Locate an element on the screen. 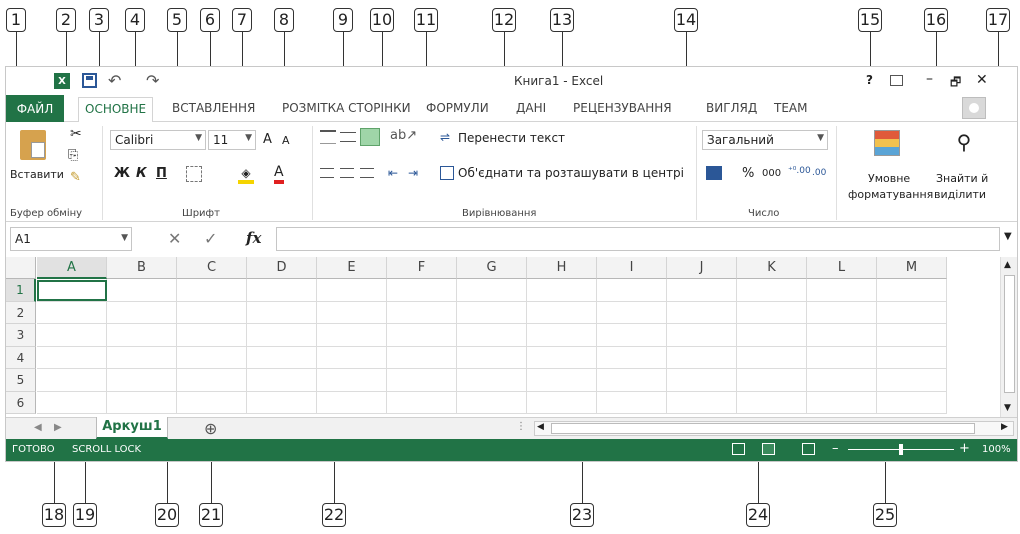 This screenshot has height=534, width=1020. column-header-K: K is located at coordinates (772, 268).